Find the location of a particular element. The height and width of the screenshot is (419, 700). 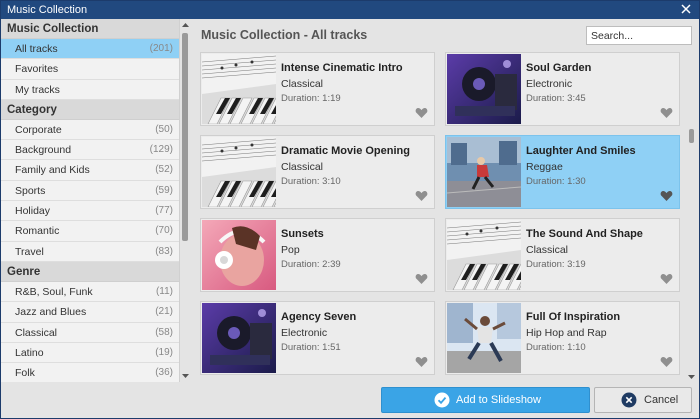

sidebar-item-label: All tracks is located at coordinates (36, 49).